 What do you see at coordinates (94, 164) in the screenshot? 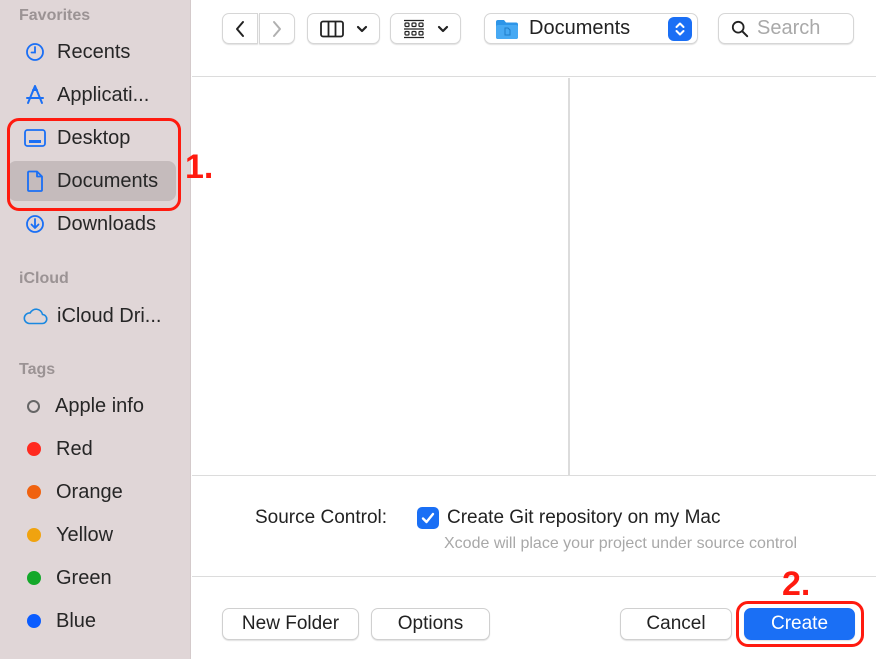
I see `annotation-box-step1` at bounding box center [94, 164].